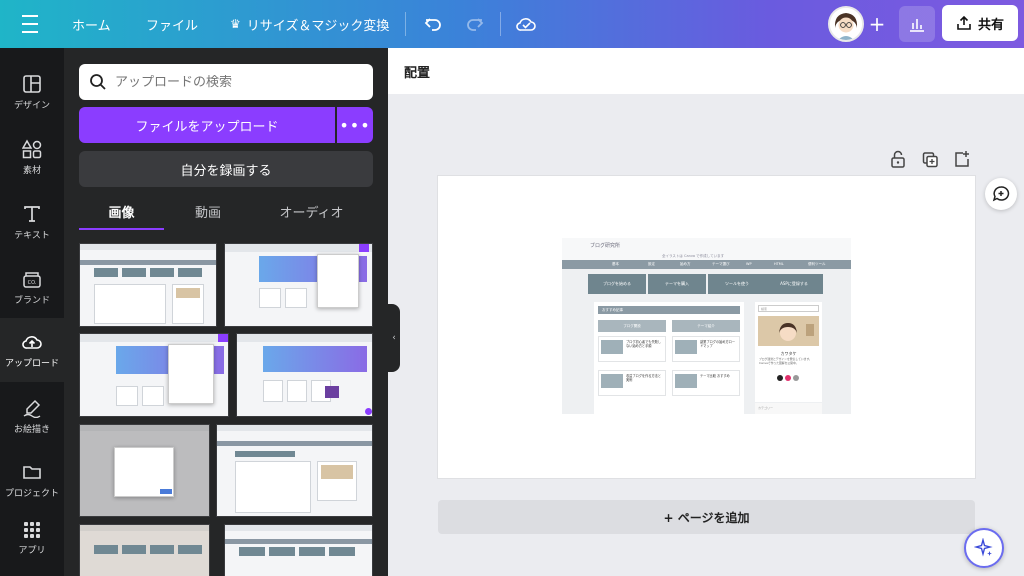 This screenshot has width=1024, height=576. What do you see at coordinates (311, 211) in the screenshot?
I see `tab-audio: オーディオ` at bounding box center [311, 211].